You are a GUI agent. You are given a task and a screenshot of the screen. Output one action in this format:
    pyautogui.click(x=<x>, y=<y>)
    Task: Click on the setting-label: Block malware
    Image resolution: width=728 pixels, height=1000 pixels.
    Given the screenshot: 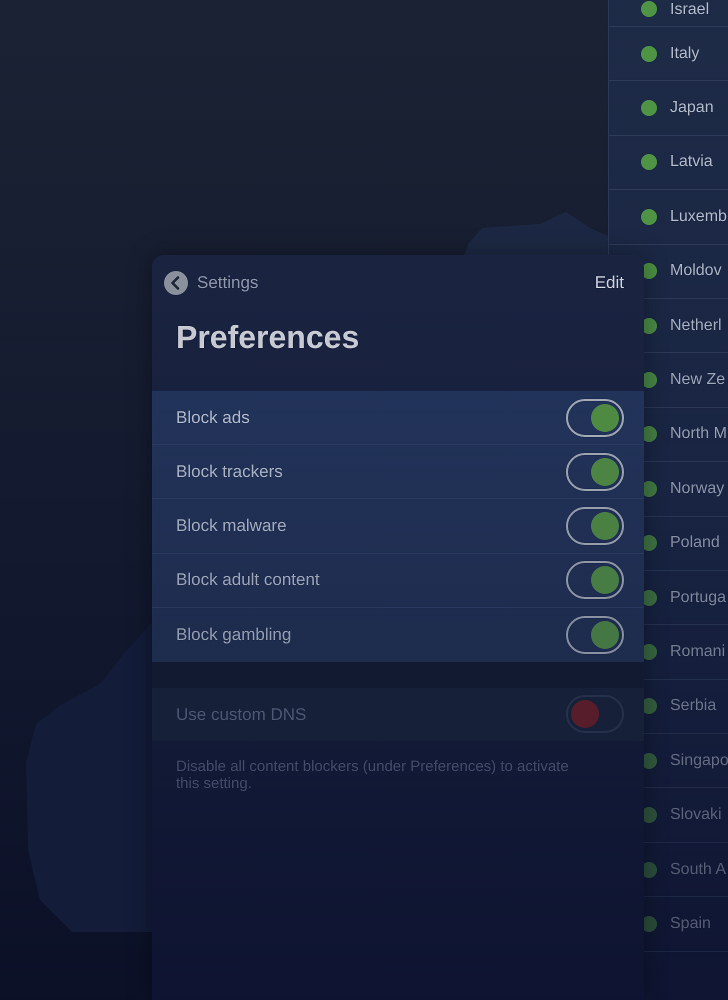 What is the action you would take?
    pyautogui.click(x=231, y=526)
    